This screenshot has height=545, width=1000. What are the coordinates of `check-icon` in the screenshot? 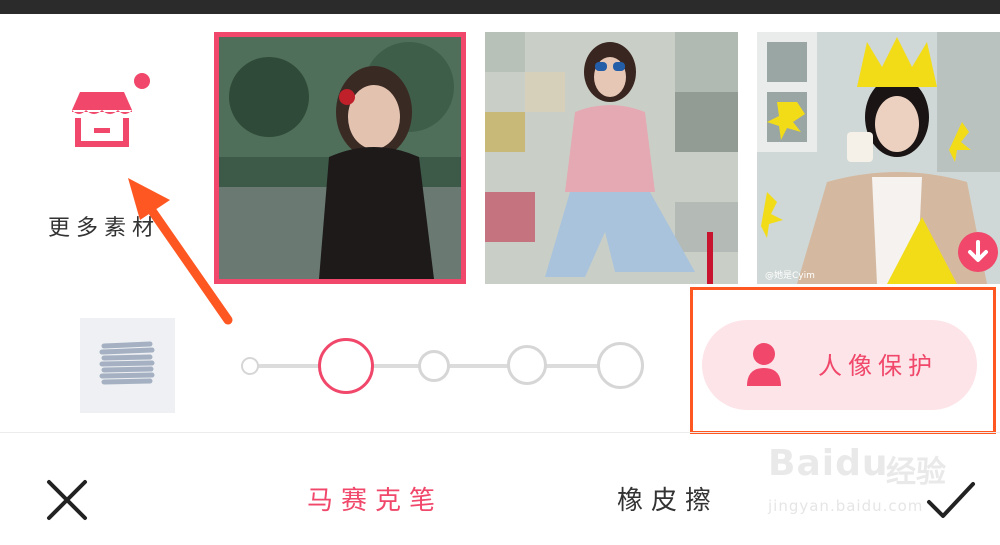 It's located at (951, 500).